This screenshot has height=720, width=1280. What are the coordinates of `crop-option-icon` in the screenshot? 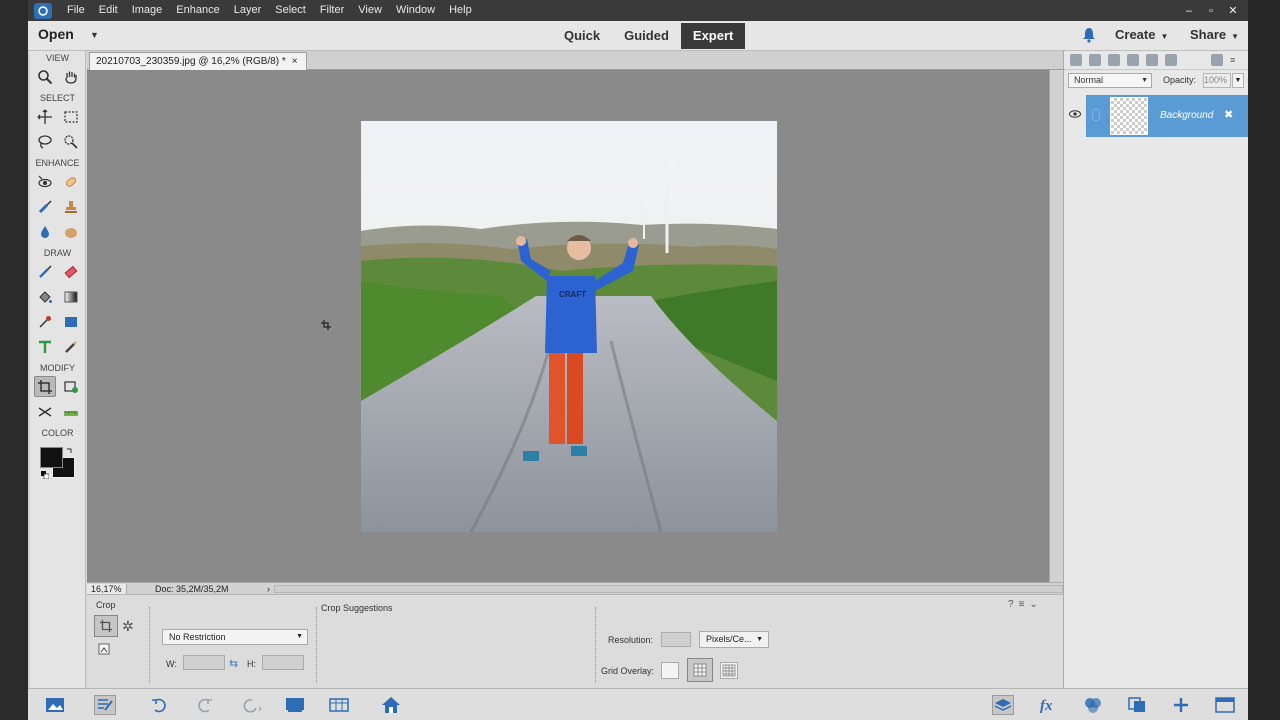 It's located at (106, 626).